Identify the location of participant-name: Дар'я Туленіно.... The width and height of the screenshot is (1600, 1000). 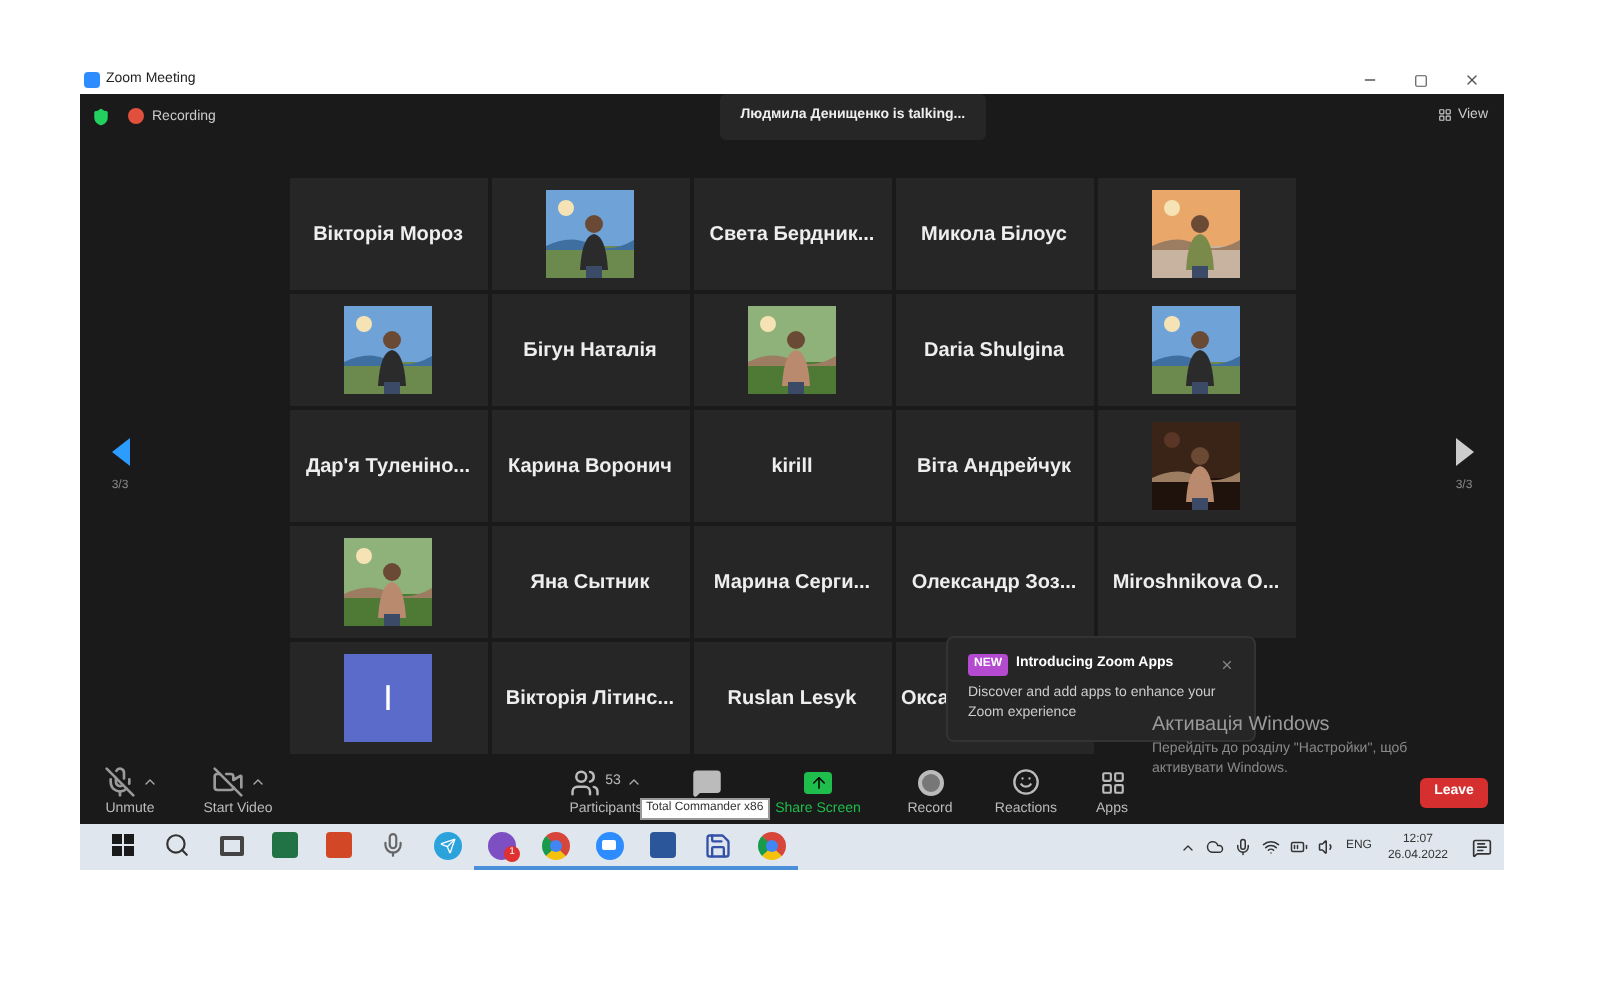
(388, 467).